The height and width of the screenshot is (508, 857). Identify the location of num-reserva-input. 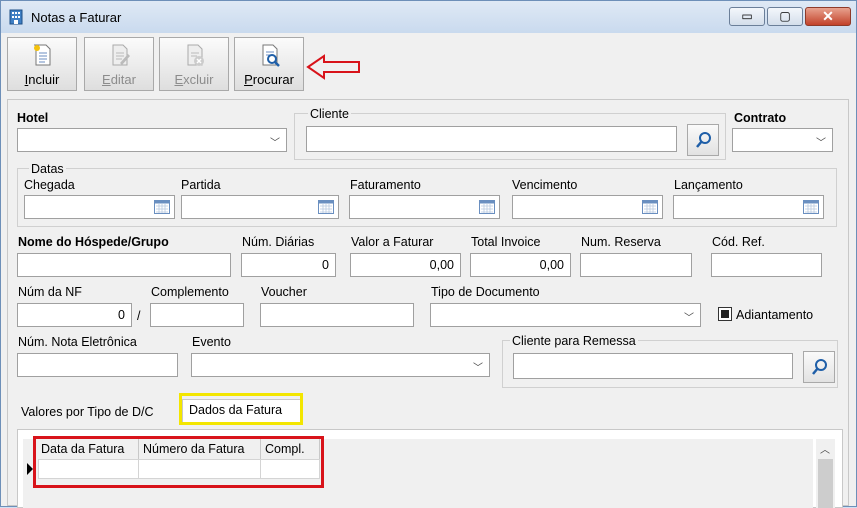
(636, 265).